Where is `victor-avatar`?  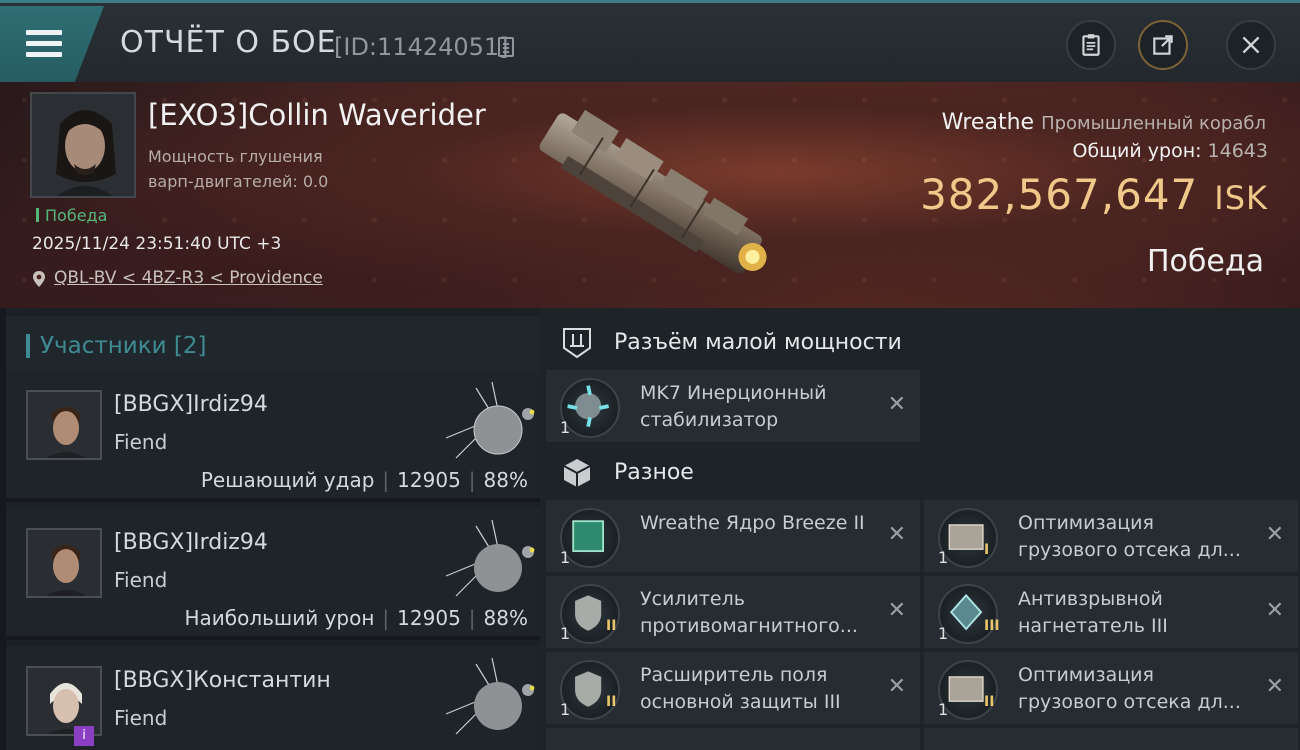
victor-avatar is located at coordinates (83, 145).